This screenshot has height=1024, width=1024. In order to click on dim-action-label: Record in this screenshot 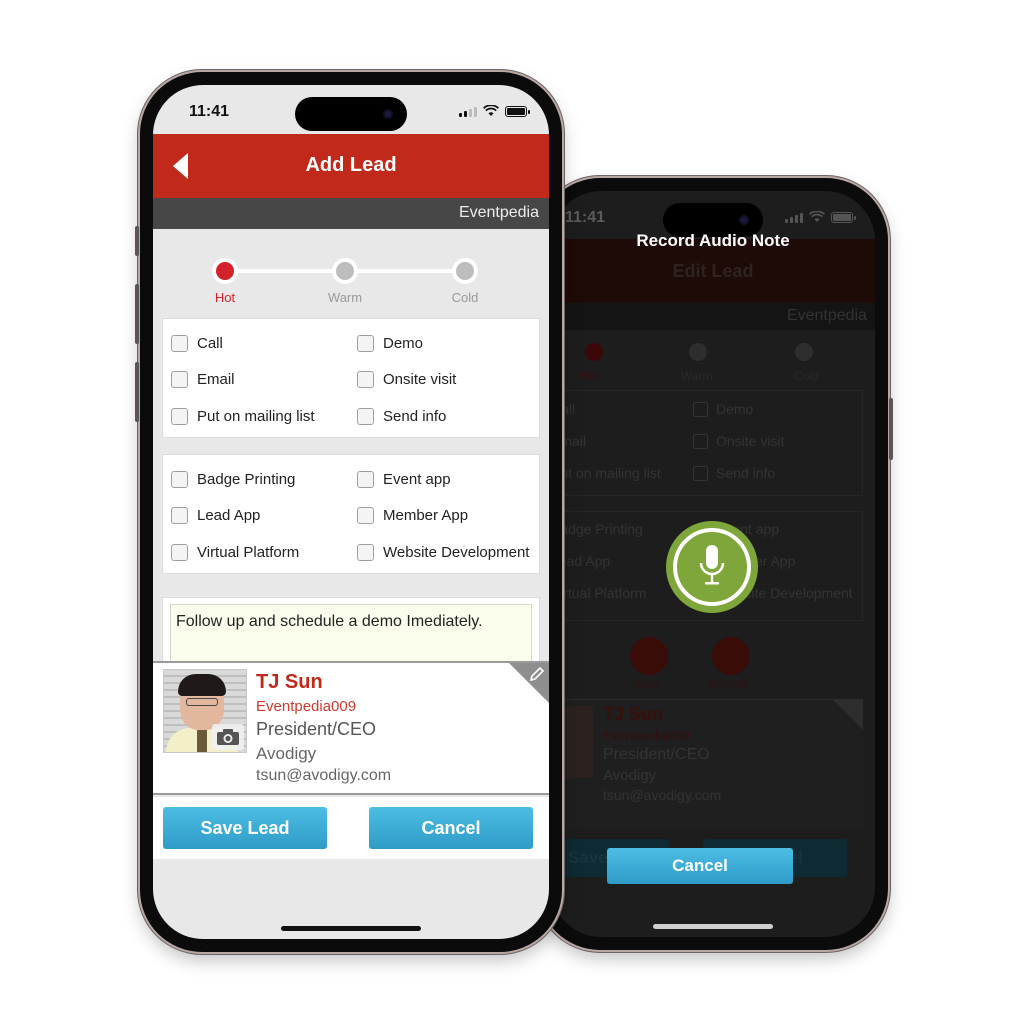, I will do `click(728, 684)`.